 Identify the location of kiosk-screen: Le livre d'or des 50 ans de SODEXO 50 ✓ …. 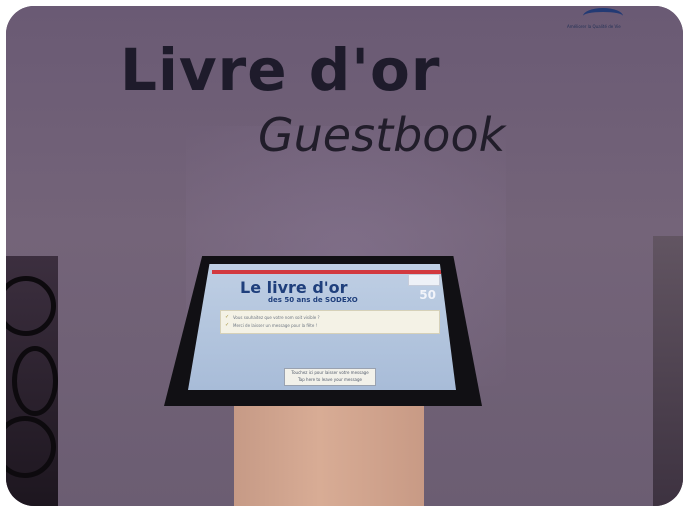
(322, 327).